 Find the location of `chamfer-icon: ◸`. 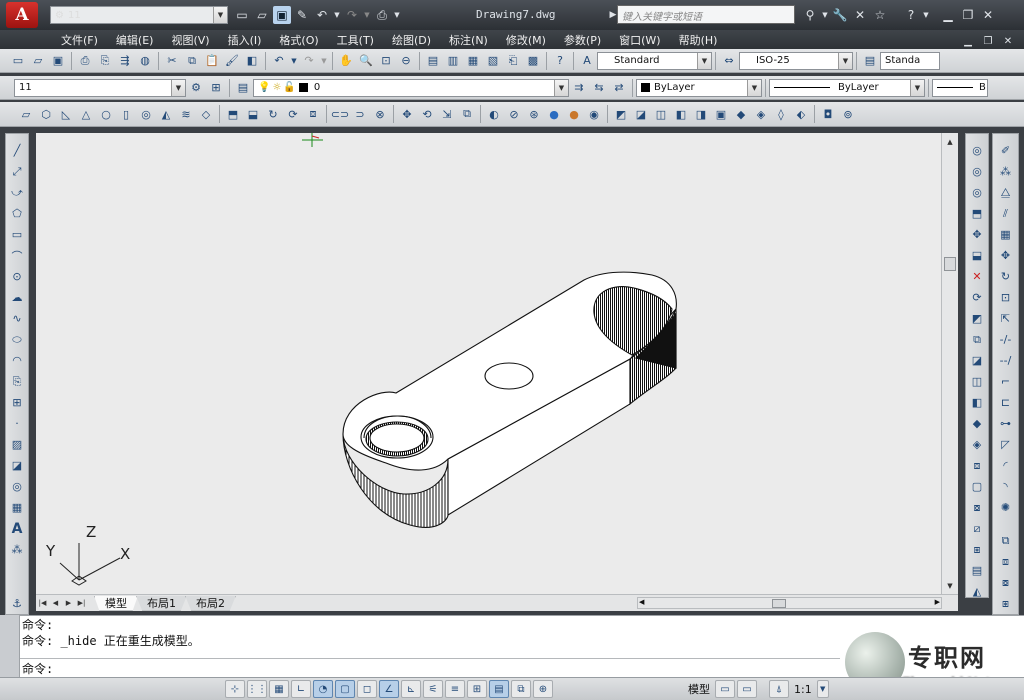

chamfer-icon: ◸ is located at coordinates (1006, 444).